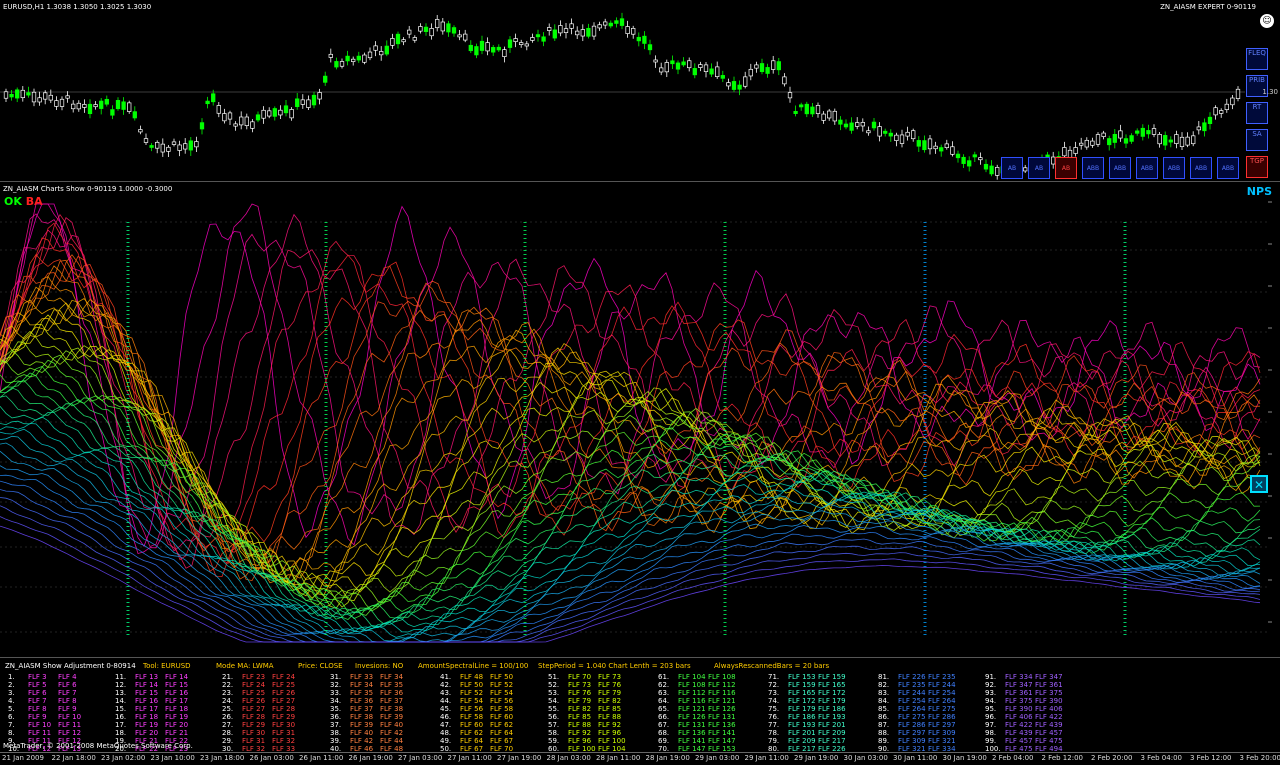  What do you see at coordinates (222, 758) in the screenshot?
I see `time-tick-label: 23 Jan 18:00` at bounding box center [222, 758].